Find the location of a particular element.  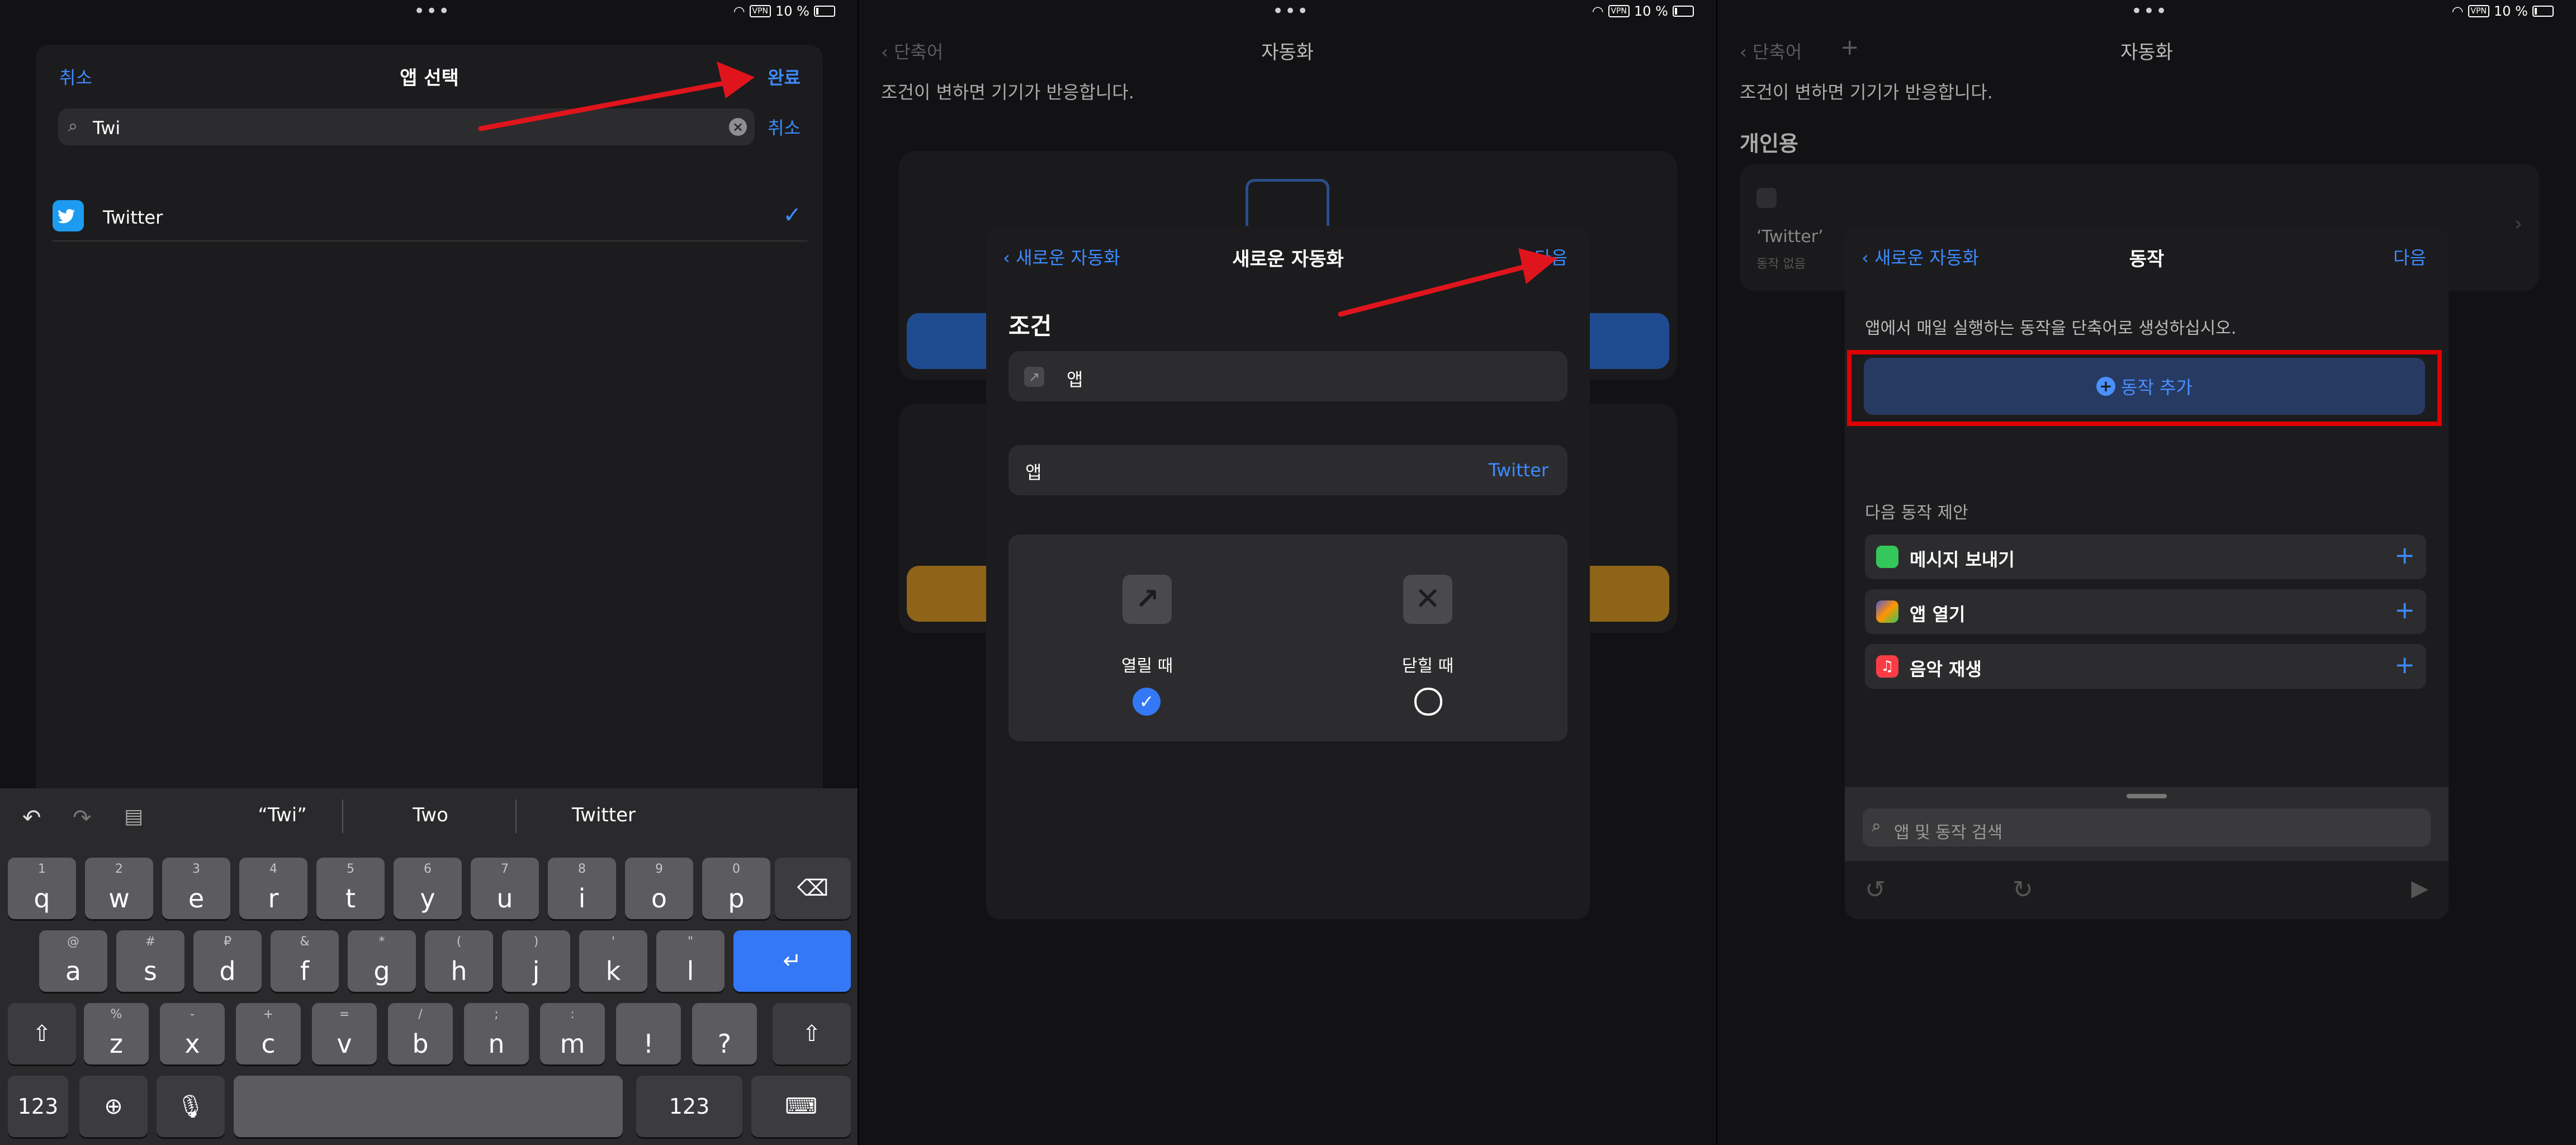

messages-icon is located at coordinates (1887, 557).